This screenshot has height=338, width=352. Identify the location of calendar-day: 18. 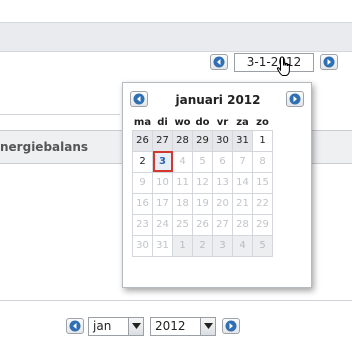
(182, 203).